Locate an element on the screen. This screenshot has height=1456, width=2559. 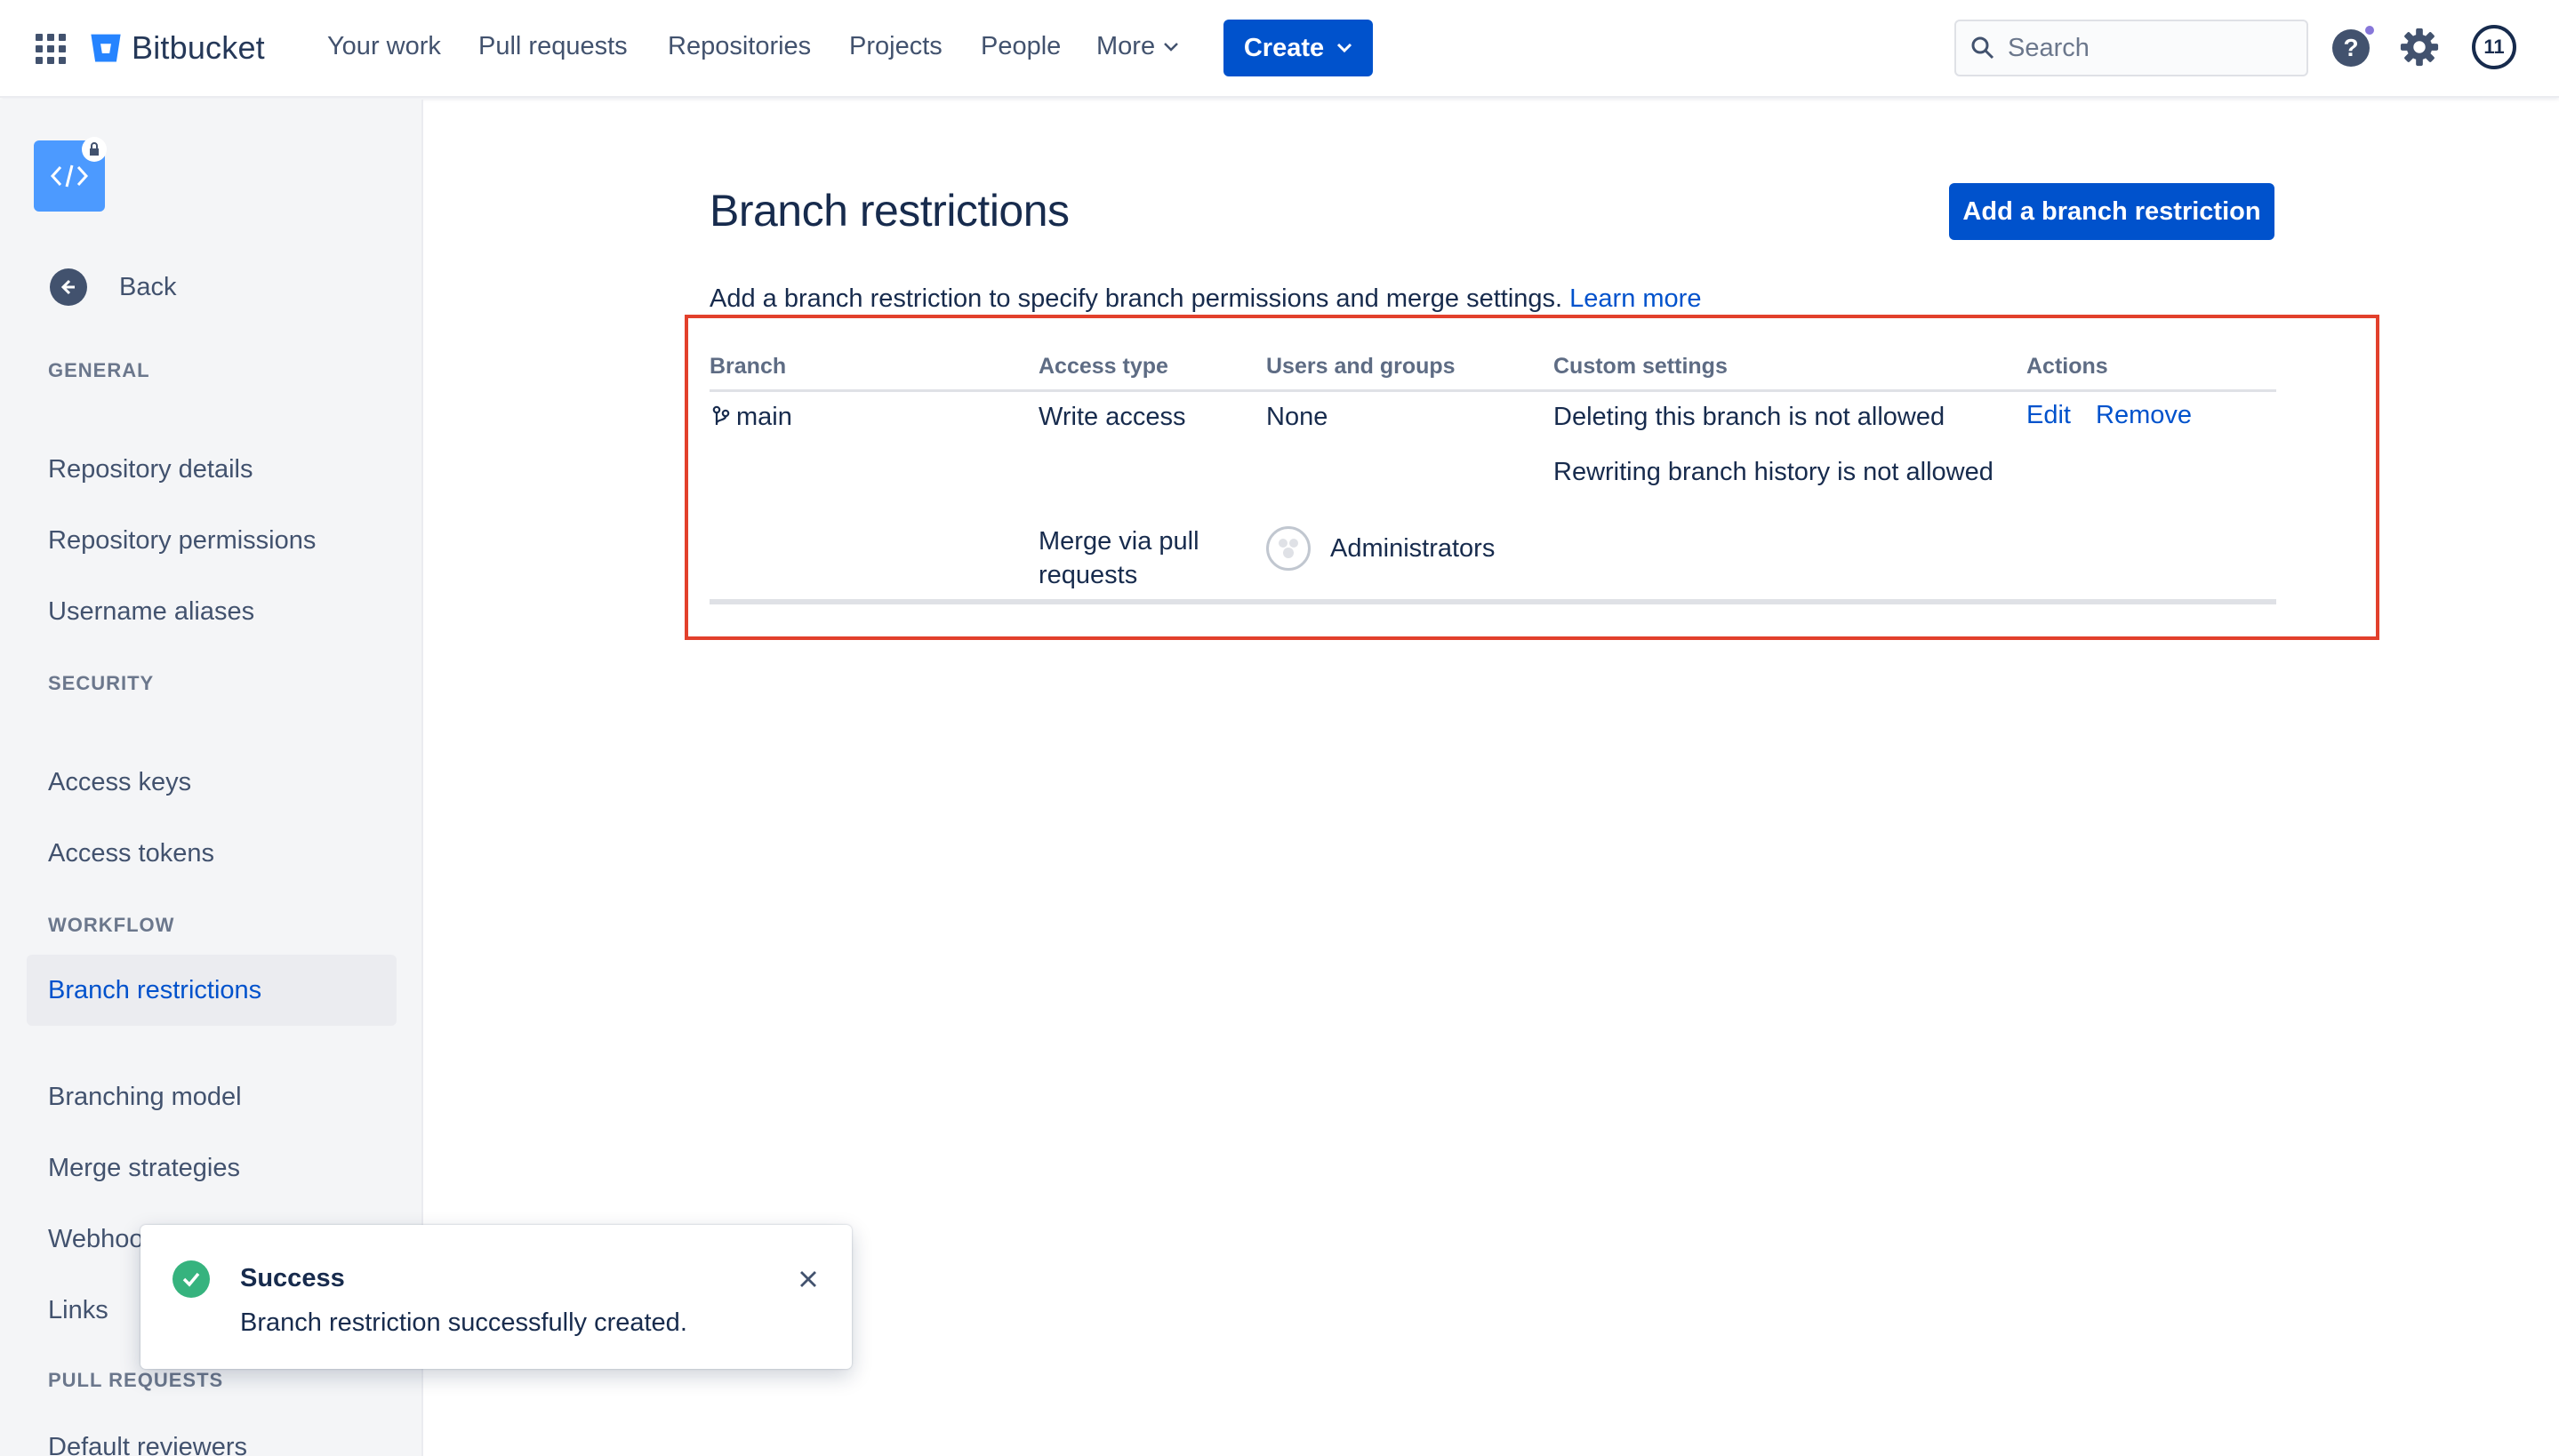
sidebar-item-access-tokens: Access tokens is located at coordinates (212, 853).